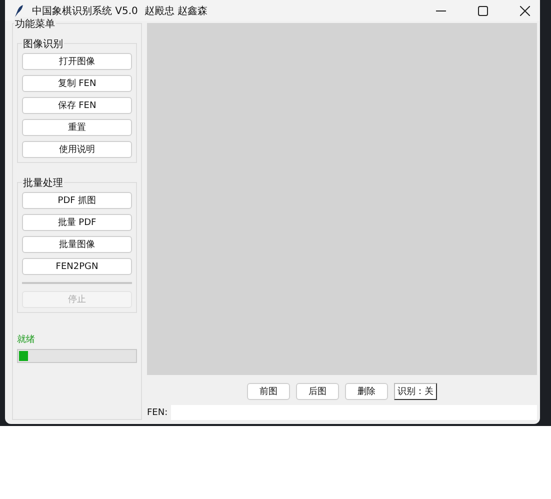 The width and height of the screenshot is (551, 499). I want to click on menu-button: PDF 抓图, so click(77, 200).